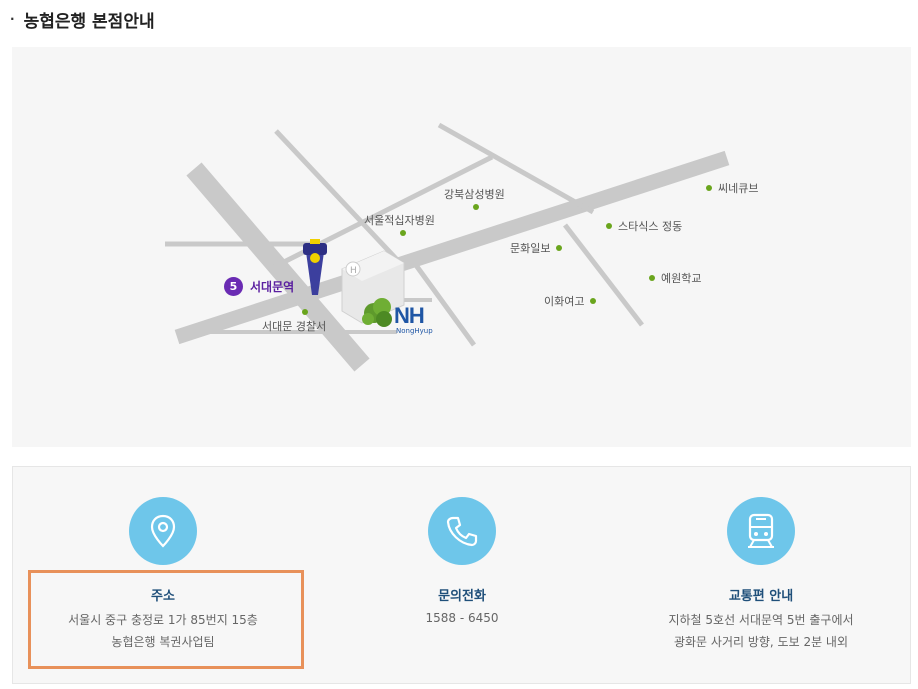  What do you see at coordinates (761, 620) in the screenshot?
I see `transit-line-1: 지하철 5호선 서대문역 5번 출구에서` at bounding box center [761, 620].